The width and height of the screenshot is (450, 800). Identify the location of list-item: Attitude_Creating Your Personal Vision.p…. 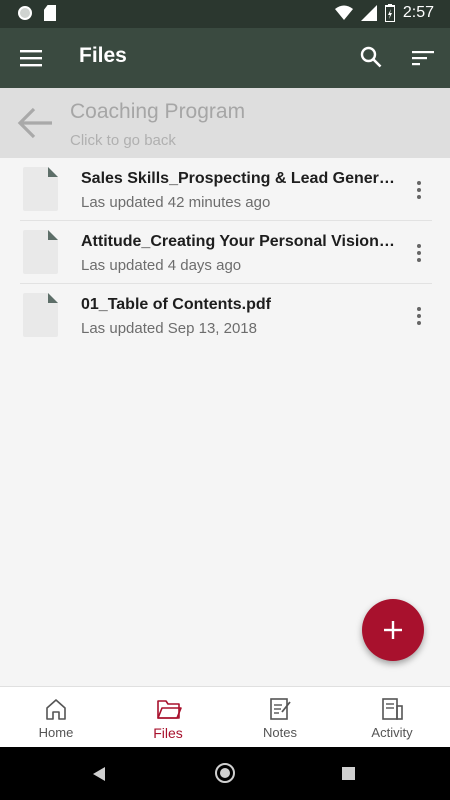
(225, 252).